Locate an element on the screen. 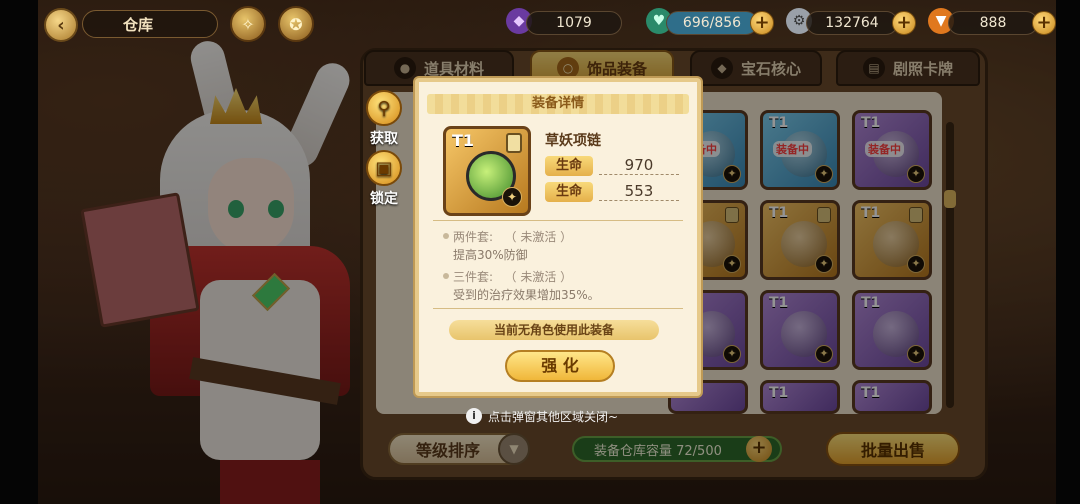 This screenshot has width=1080, height=504. left-letterbox is located at coordinates (19, 252).